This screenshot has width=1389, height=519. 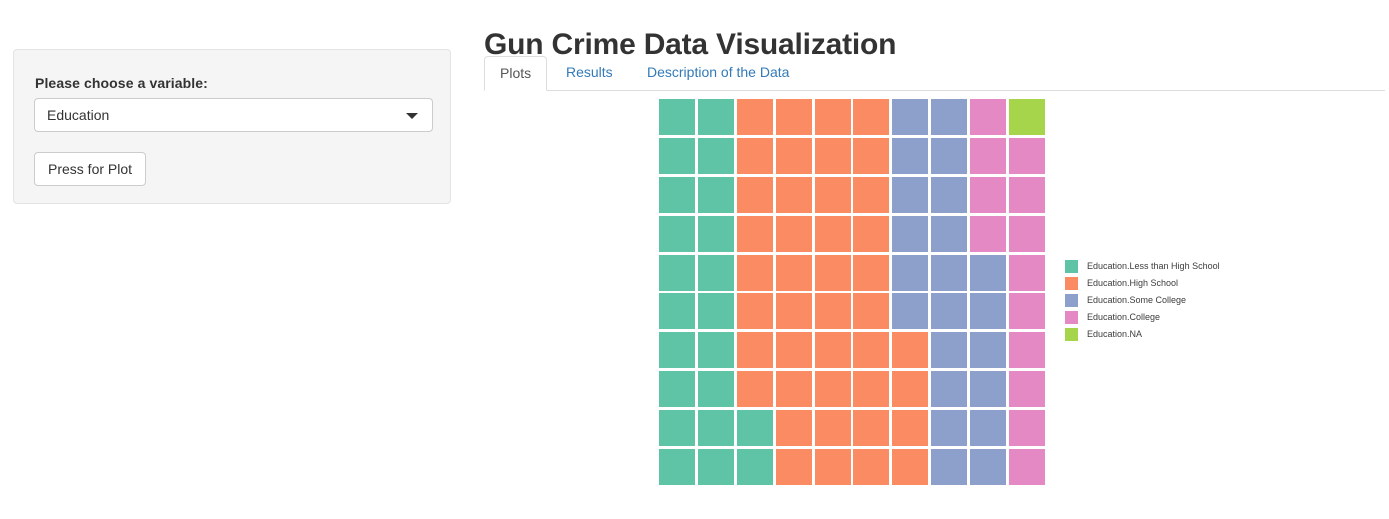 What do you see at coordinates (1165, 283) in the screenshot?
I see `legend-item: Education.High School` at bounding box center [1165, 283].